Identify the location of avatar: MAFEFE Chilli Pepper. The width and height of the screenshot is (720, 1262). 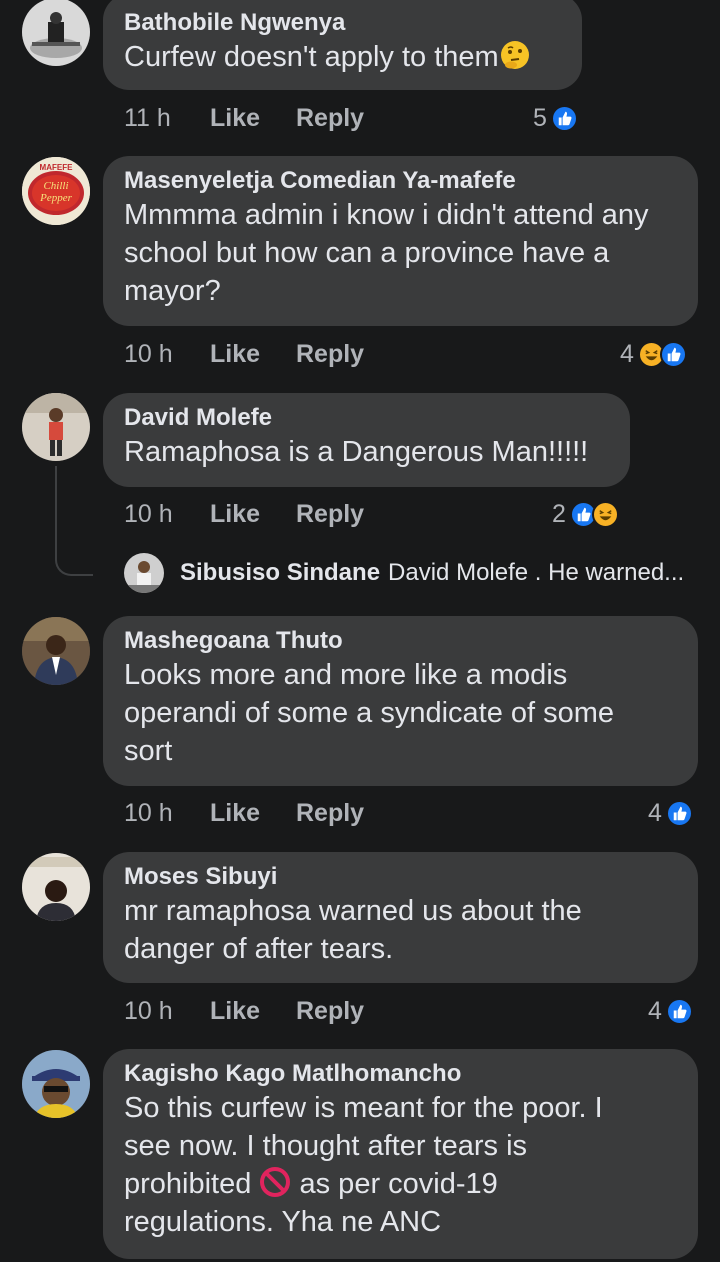
(56, 191).